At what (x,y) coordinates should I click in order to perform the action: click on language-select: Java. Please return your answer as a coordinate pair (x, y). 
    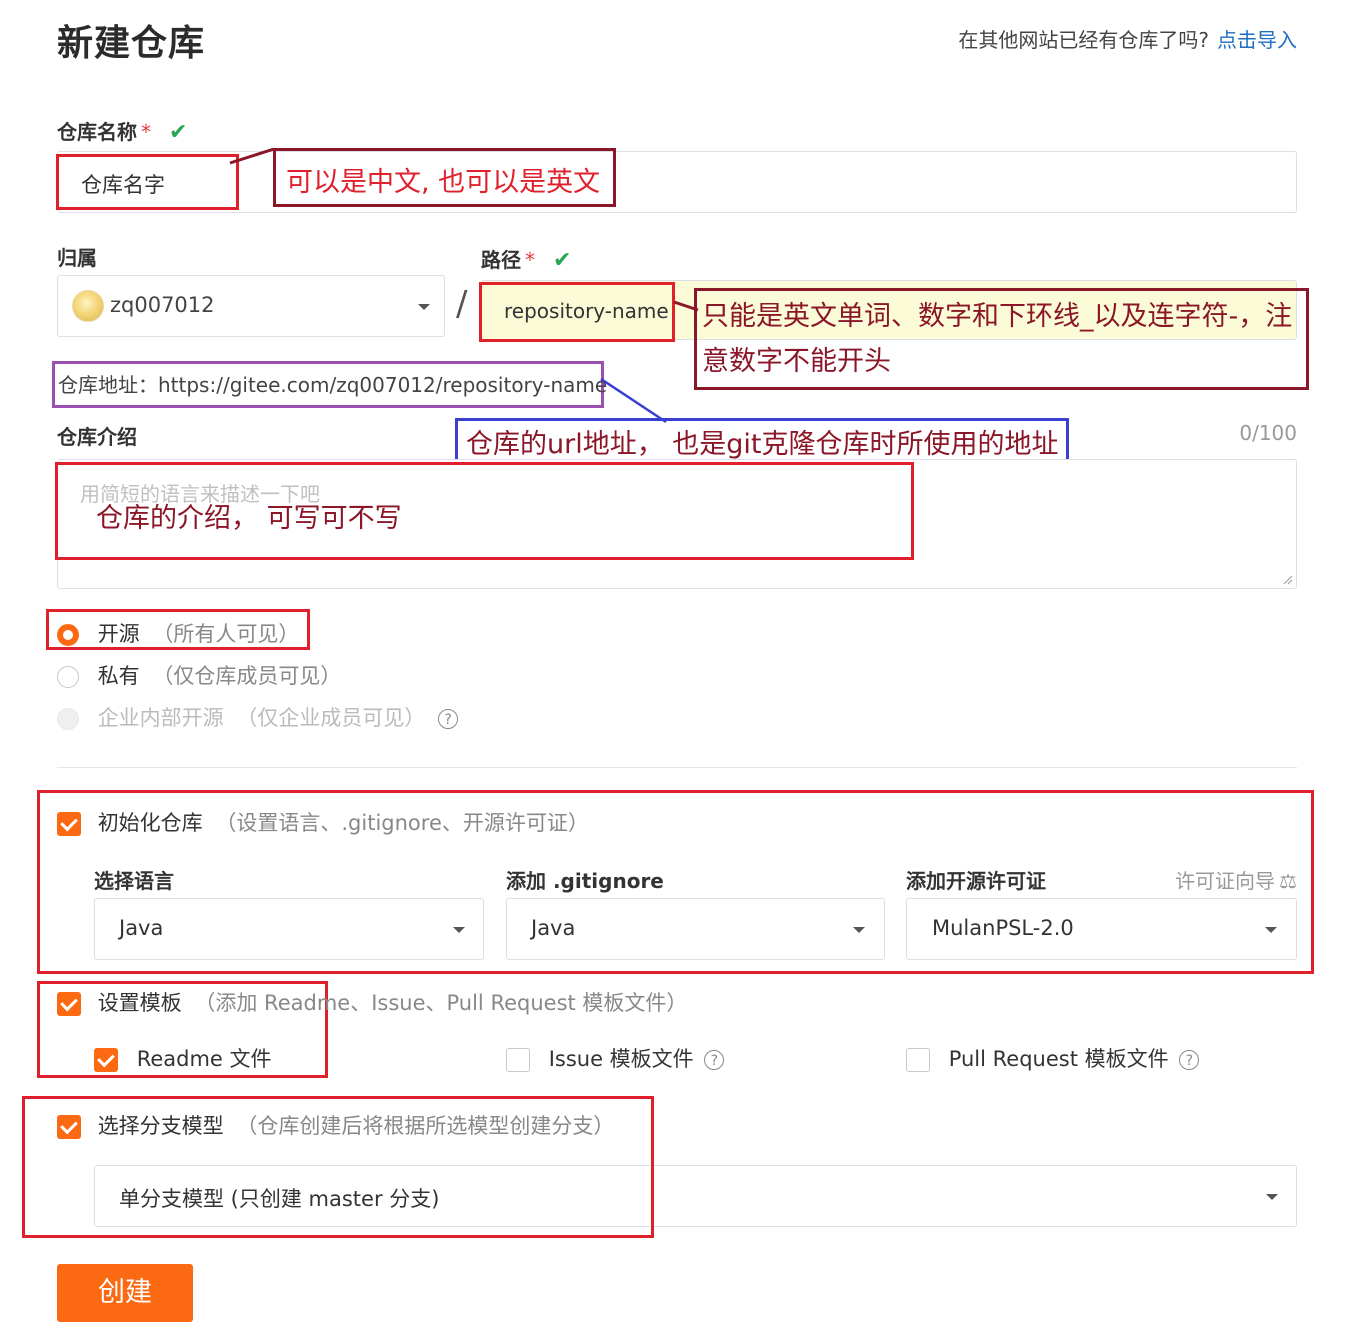
    Looking at the image, I should click on (289, 929).